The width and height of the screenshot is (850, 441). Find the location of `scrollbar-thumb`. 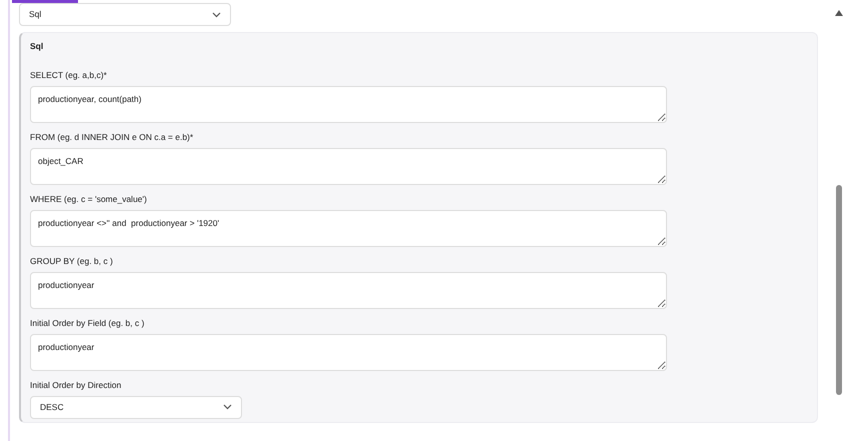

scrollbar-thumb is located at coordinates (839, 290).